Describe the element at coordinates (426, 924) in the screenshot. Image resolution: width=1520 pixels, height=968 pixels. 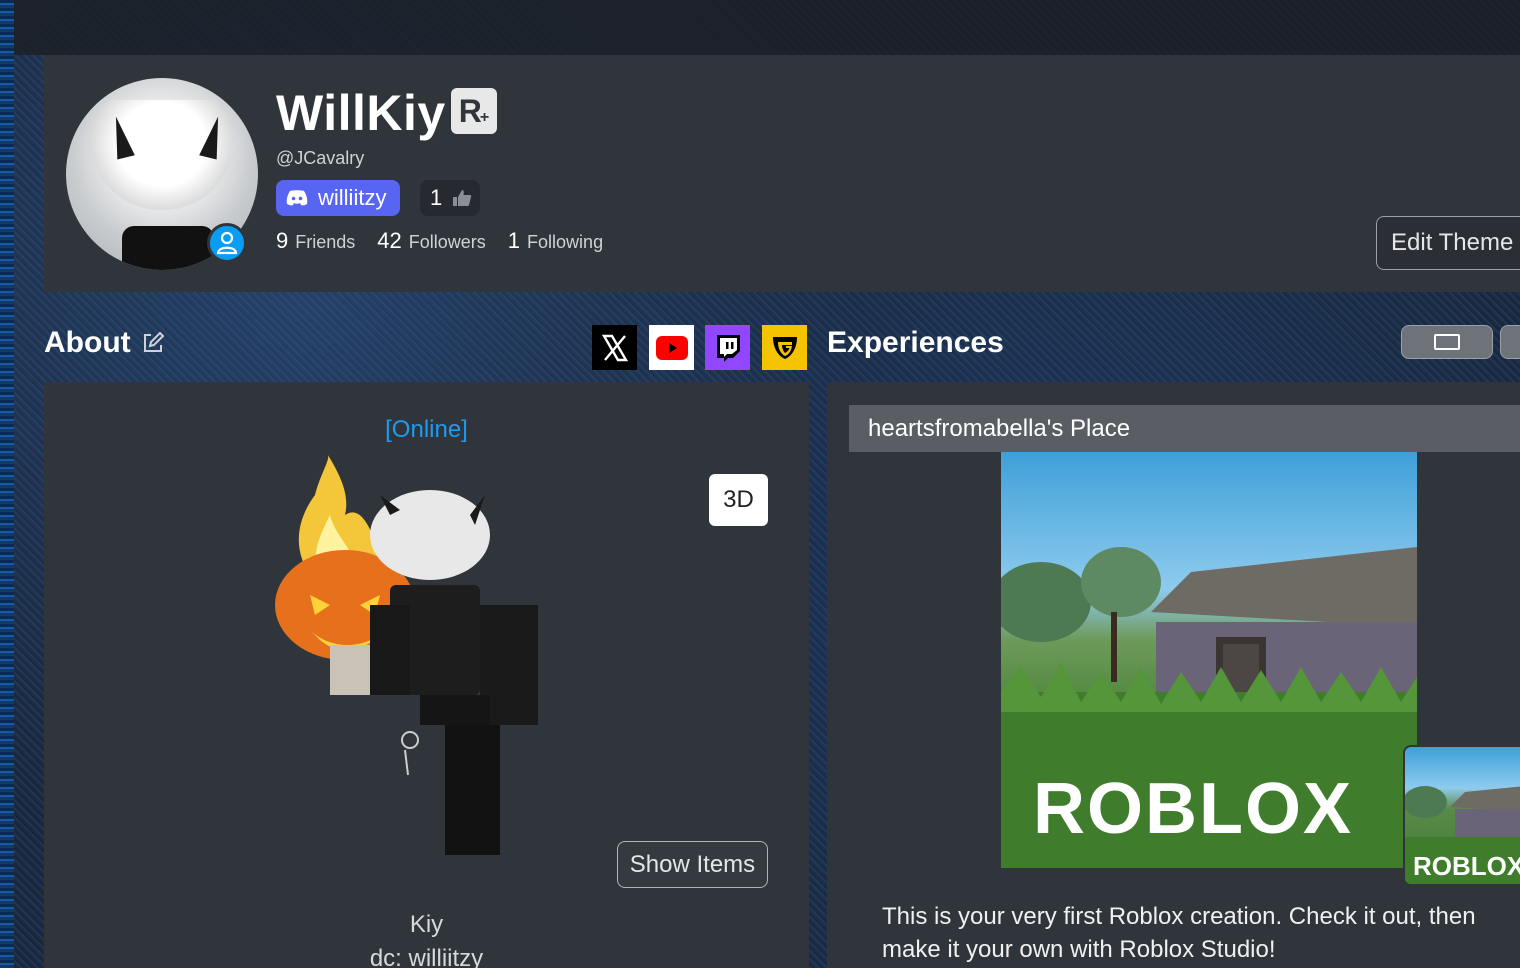
I see `bio-line-1: Kiy` at that location.